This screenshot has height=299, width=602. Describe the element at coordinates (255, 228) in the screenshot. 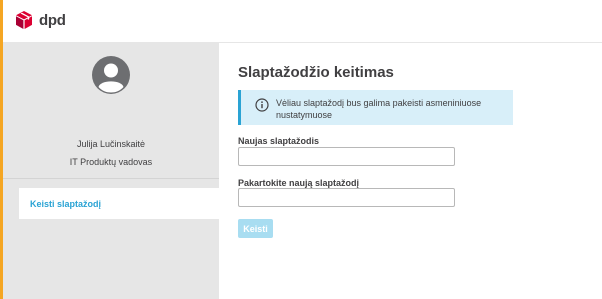

I see `change-password-button: Keisti` at that location.